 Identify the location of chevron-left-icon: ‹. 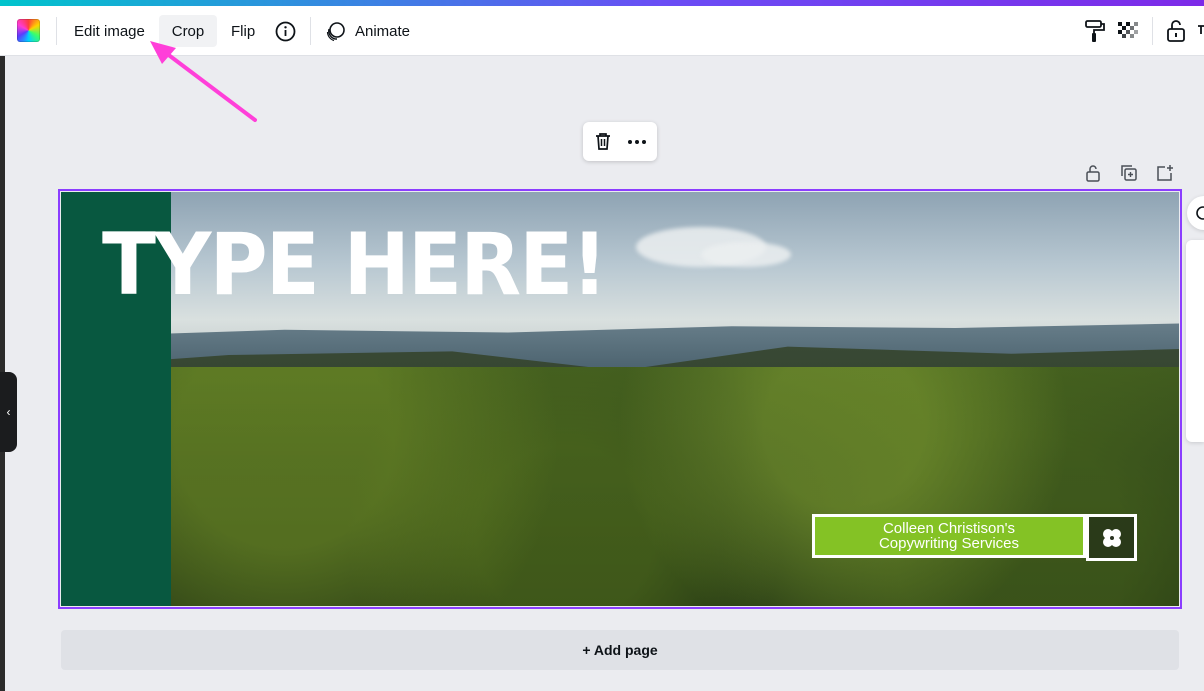
(8, 412).